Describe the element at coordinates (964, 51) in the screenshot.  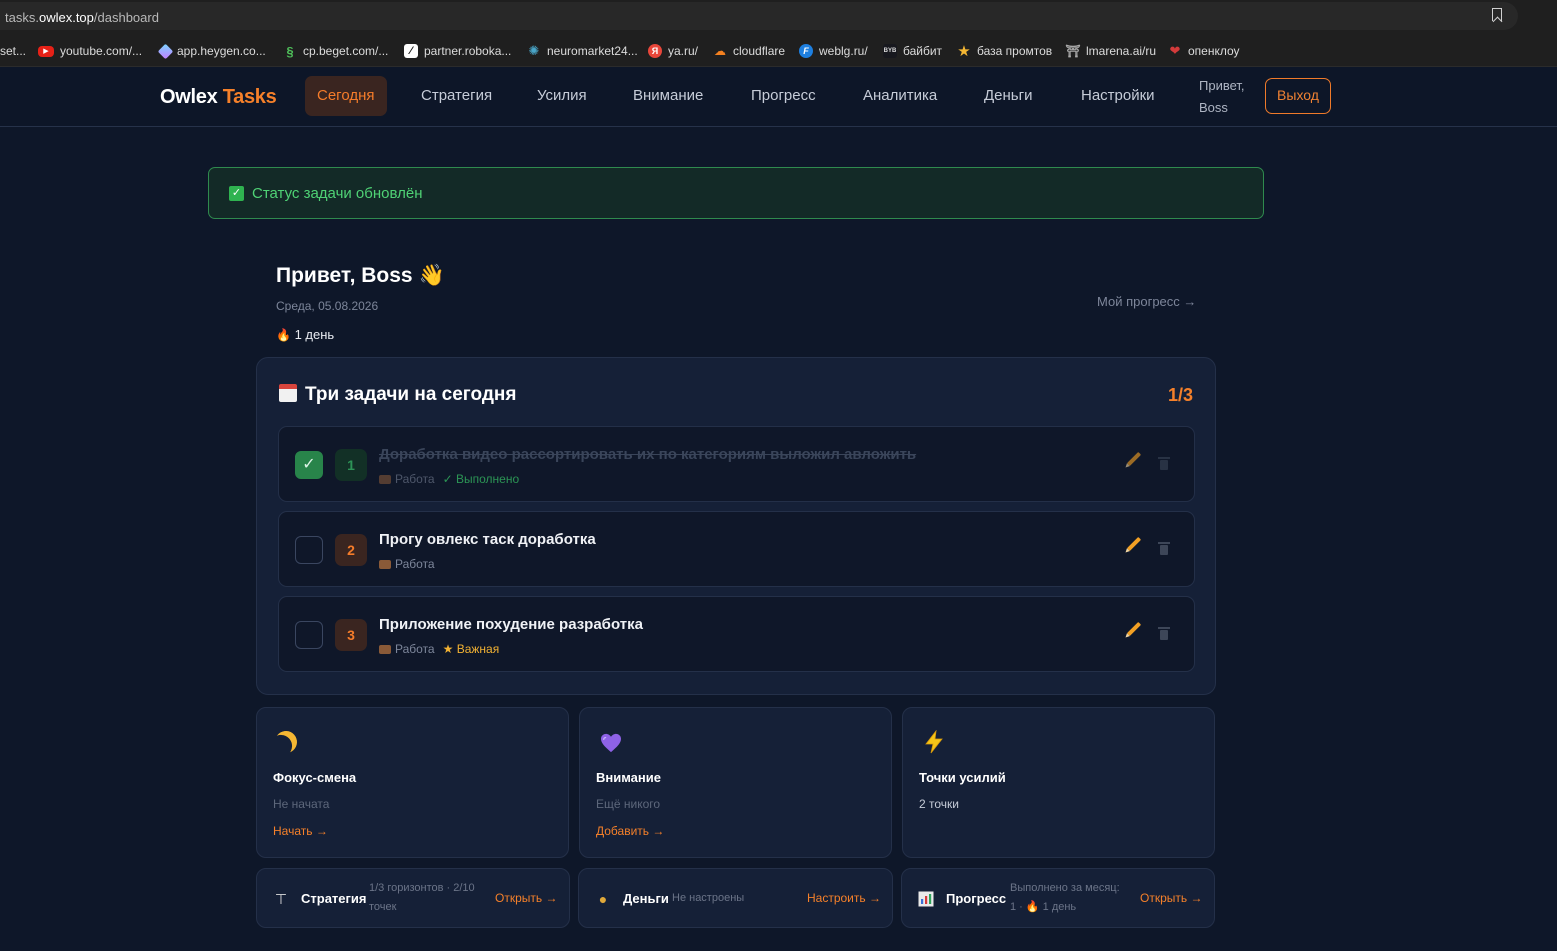
I see `star-icon: ★` at that location.